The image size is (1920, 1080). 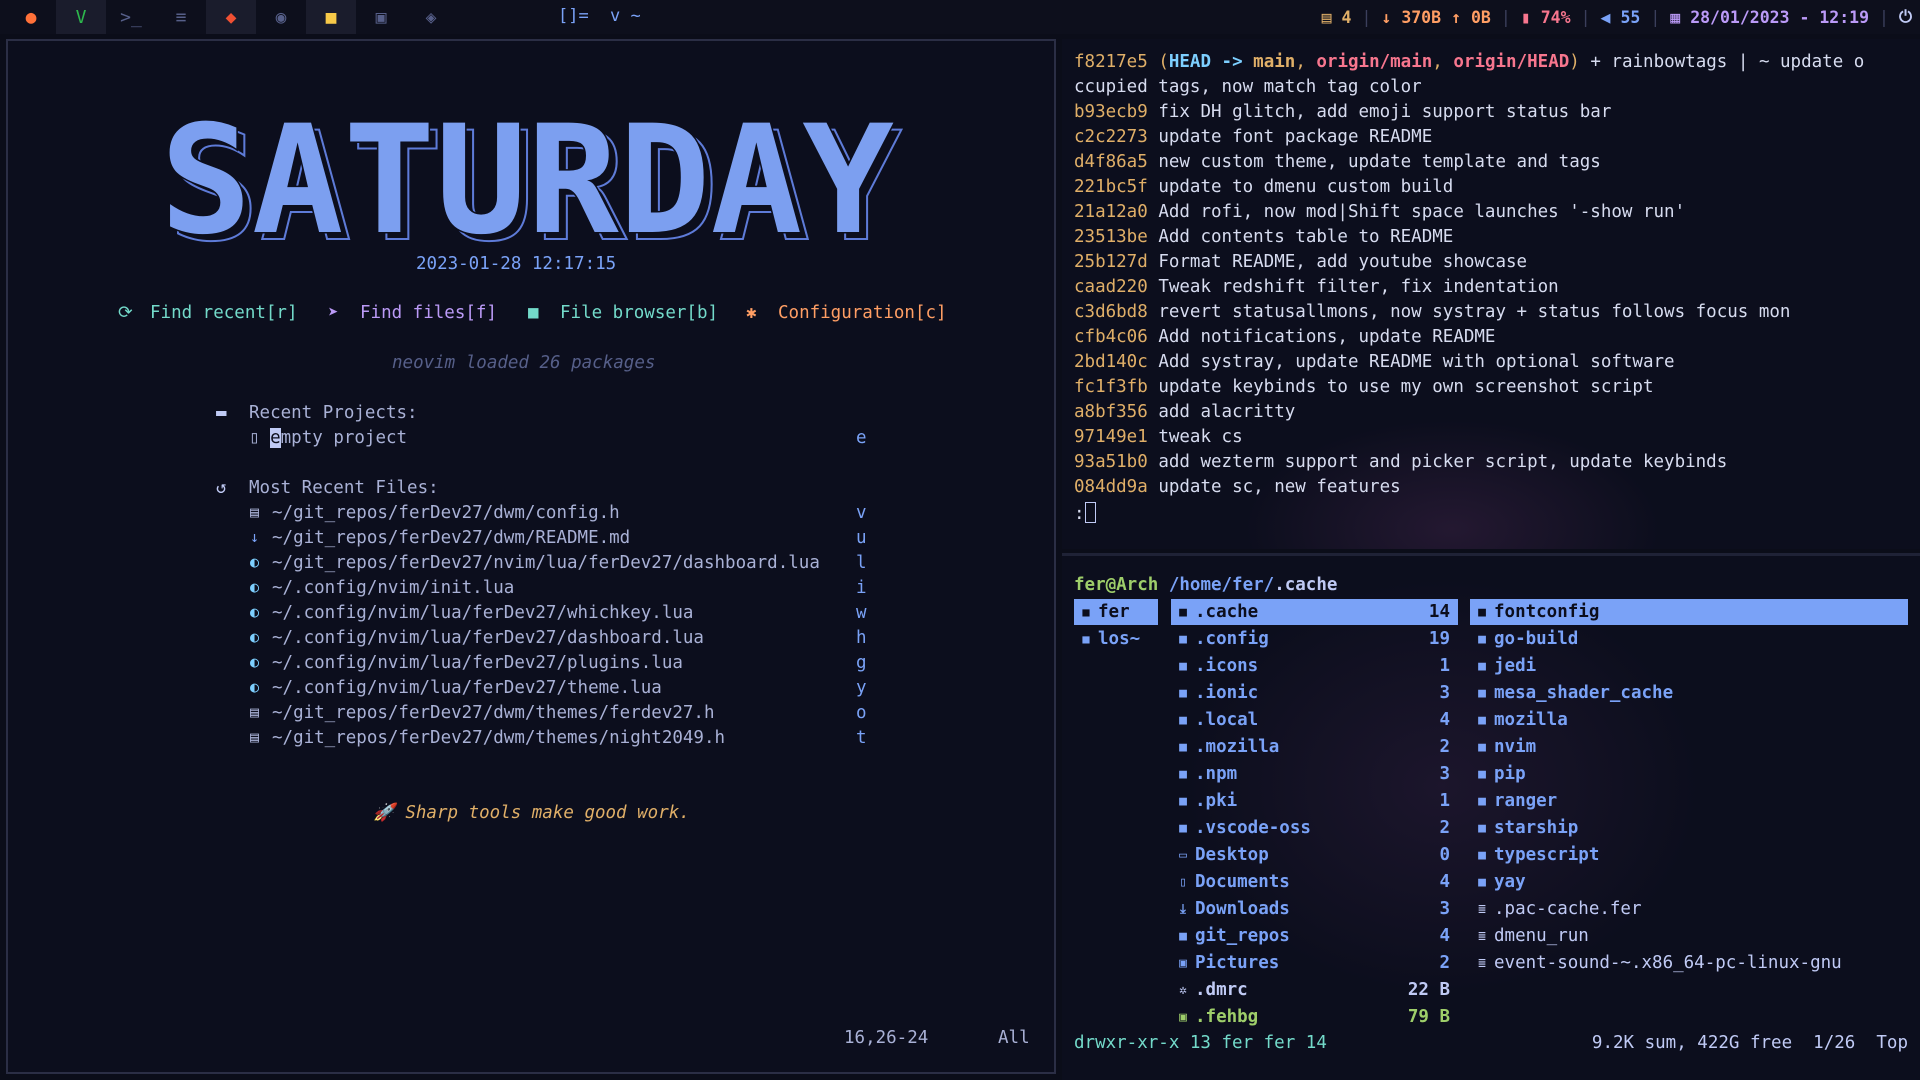 I want to click on file-shortcut-key: l, so click(x=861, y=563).